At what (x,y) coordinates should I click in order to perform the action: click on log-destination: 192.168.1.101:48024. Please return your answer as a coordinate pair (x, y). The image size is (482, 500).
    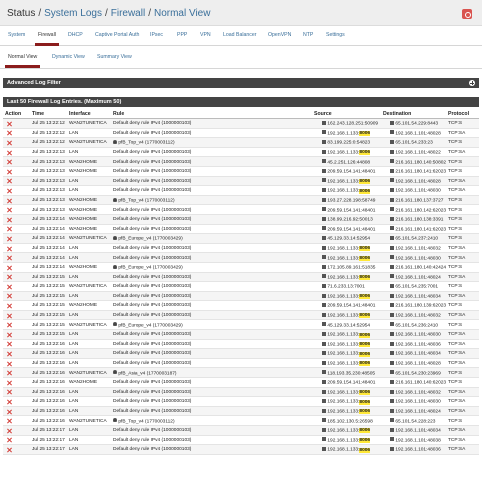
    Looking at the image, I should click on (415, 411).